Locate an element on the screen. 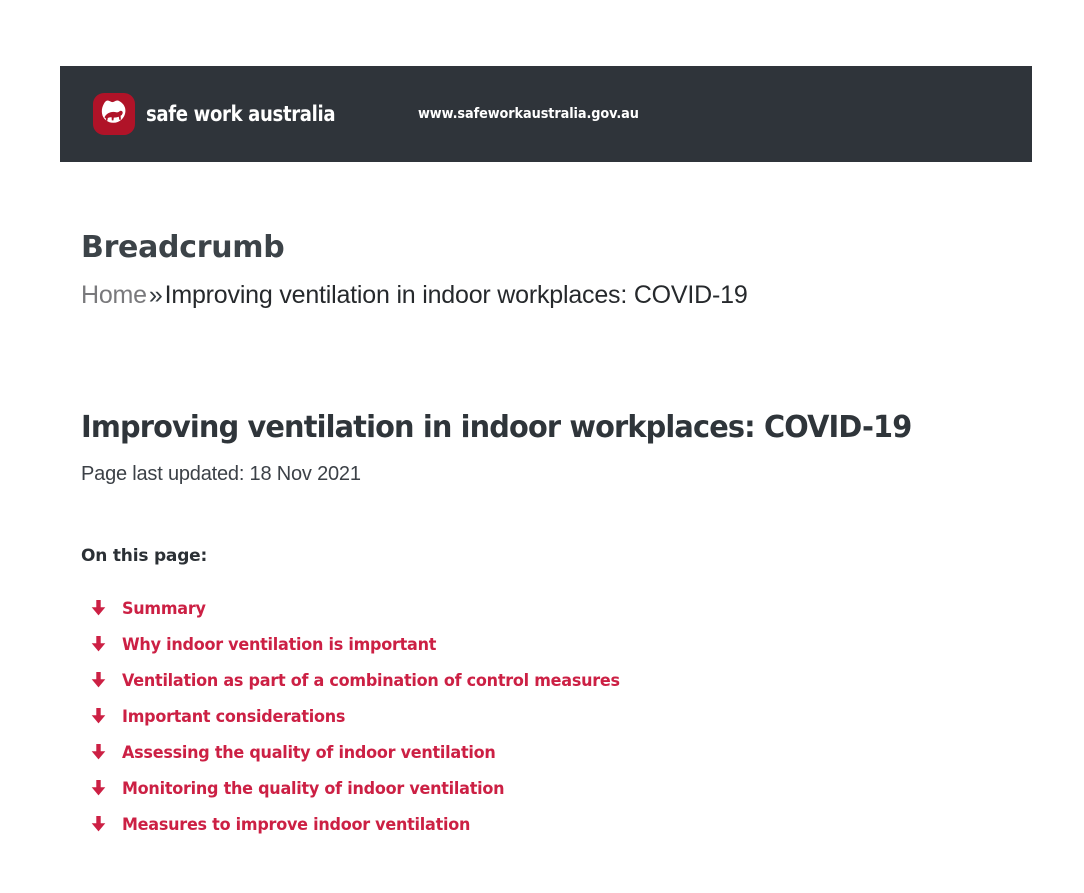  list-item: Measures to improve indoor ventilation is located at coordinates (361, 824).